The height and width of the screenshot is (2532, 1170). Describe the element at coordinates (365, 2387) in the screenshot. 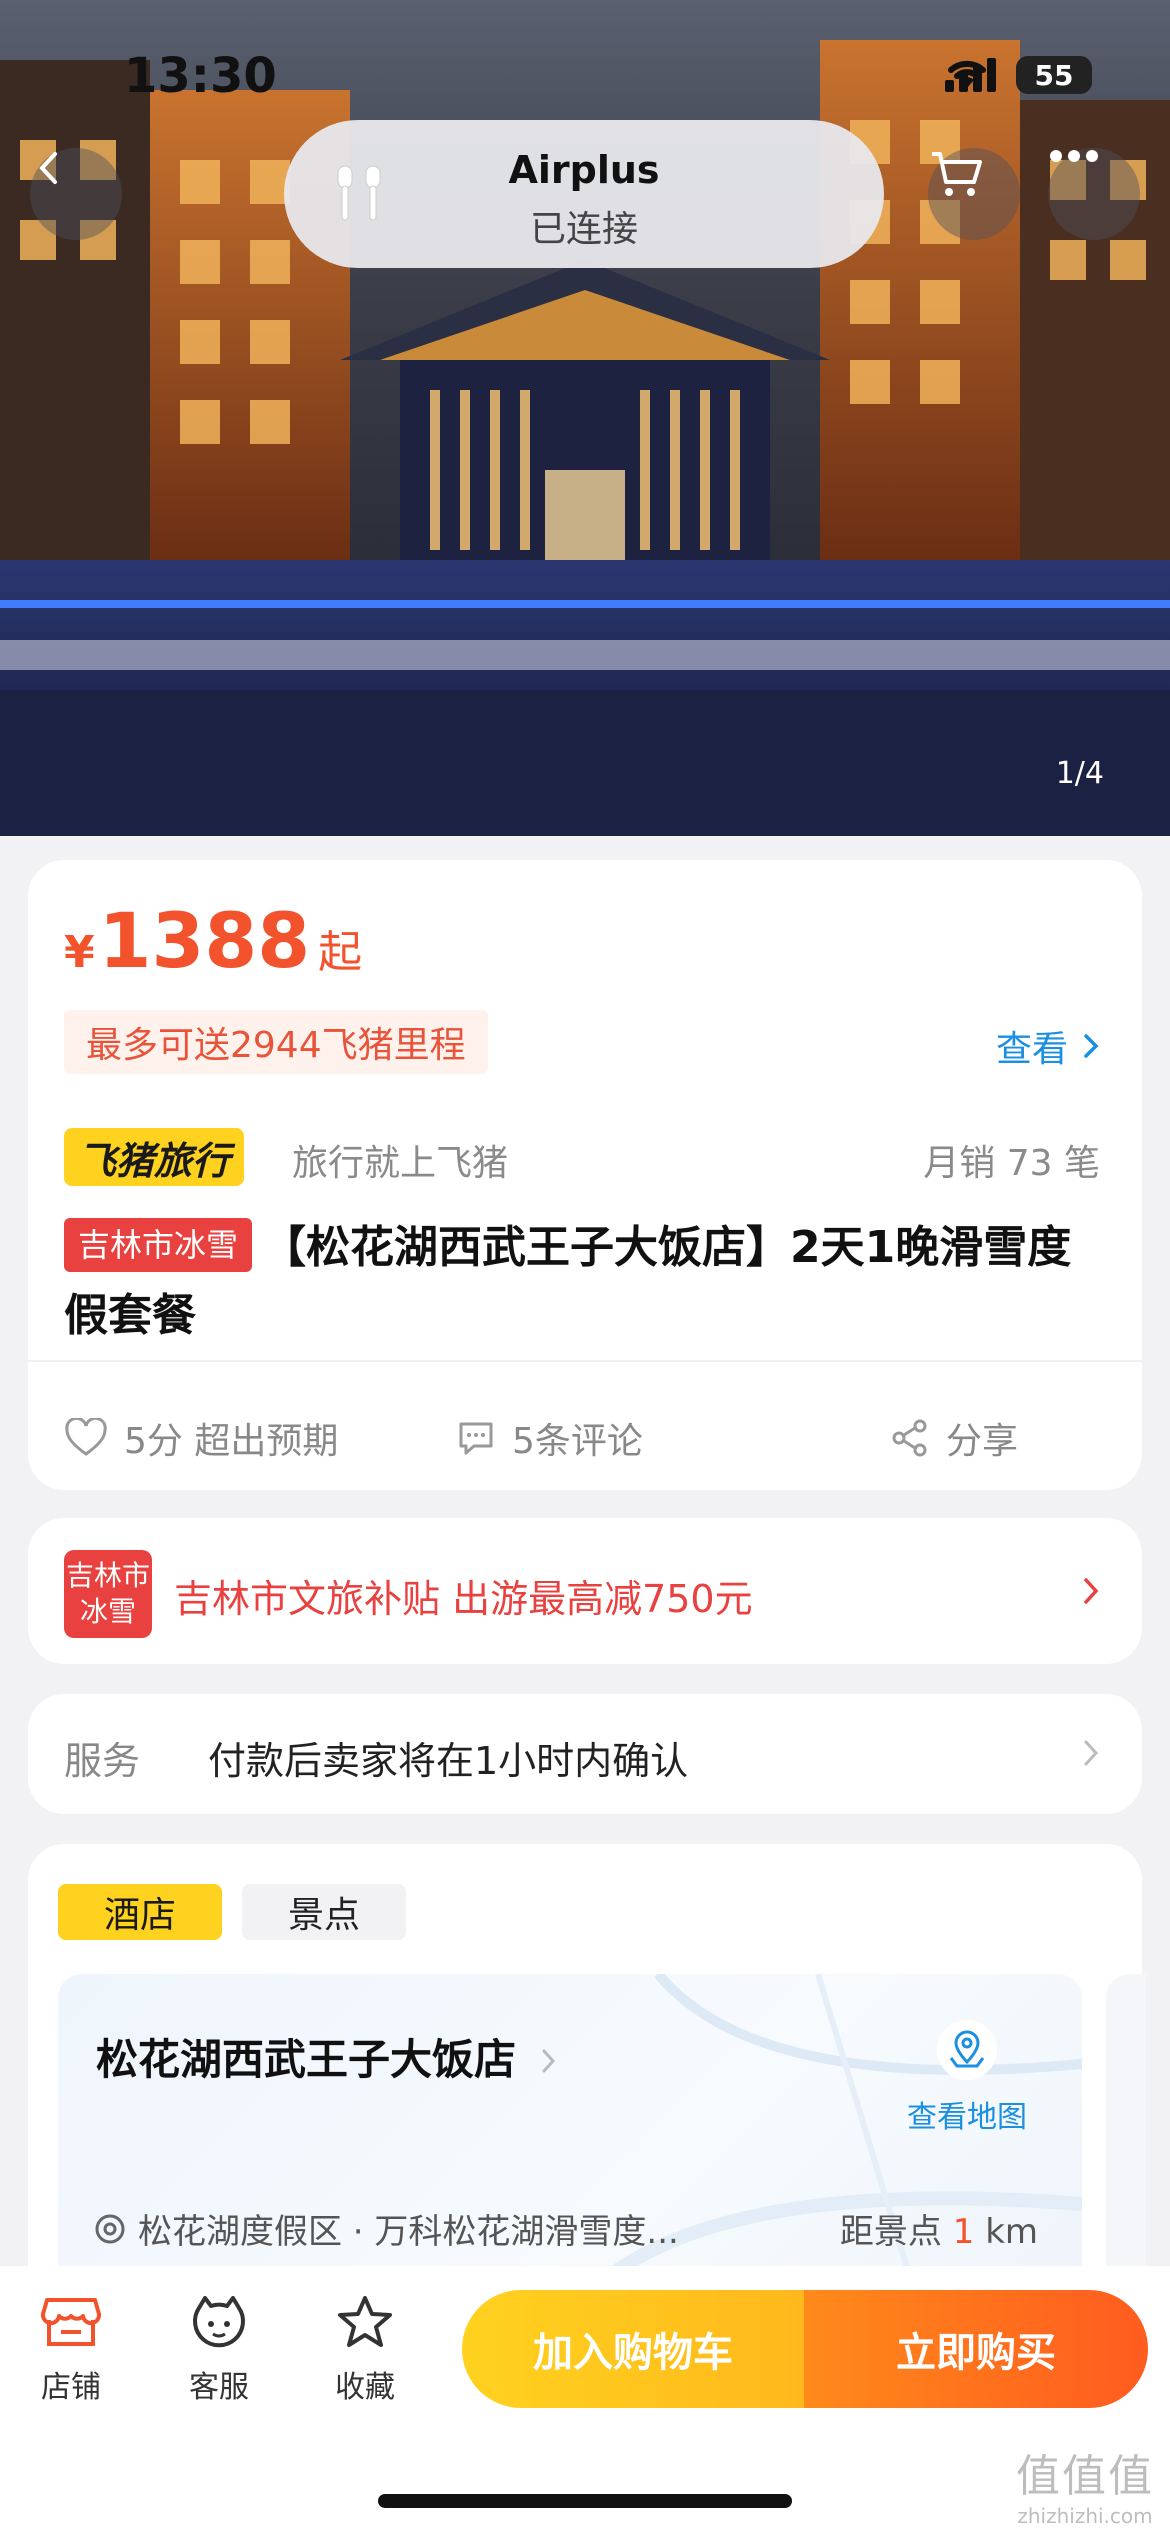

I see `favorite-label: 收藏` at that location.